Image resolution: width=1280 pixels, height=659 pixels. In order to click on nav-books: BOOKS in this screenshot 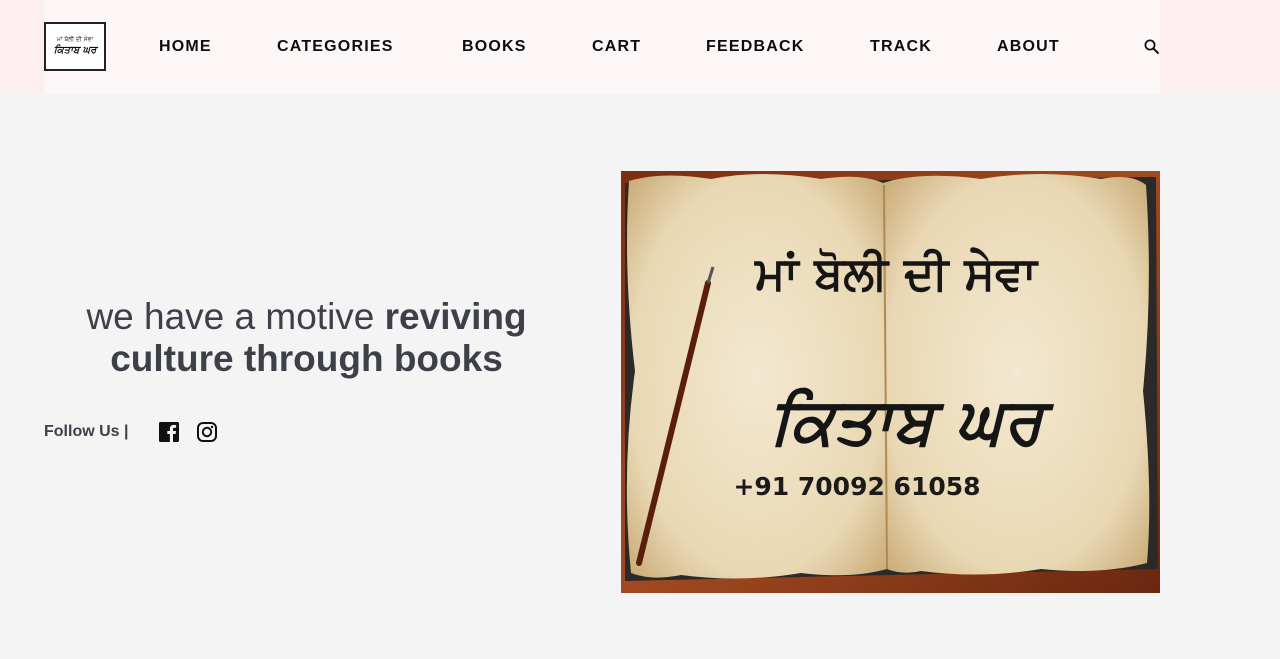, I will do `click(494, 47)`.